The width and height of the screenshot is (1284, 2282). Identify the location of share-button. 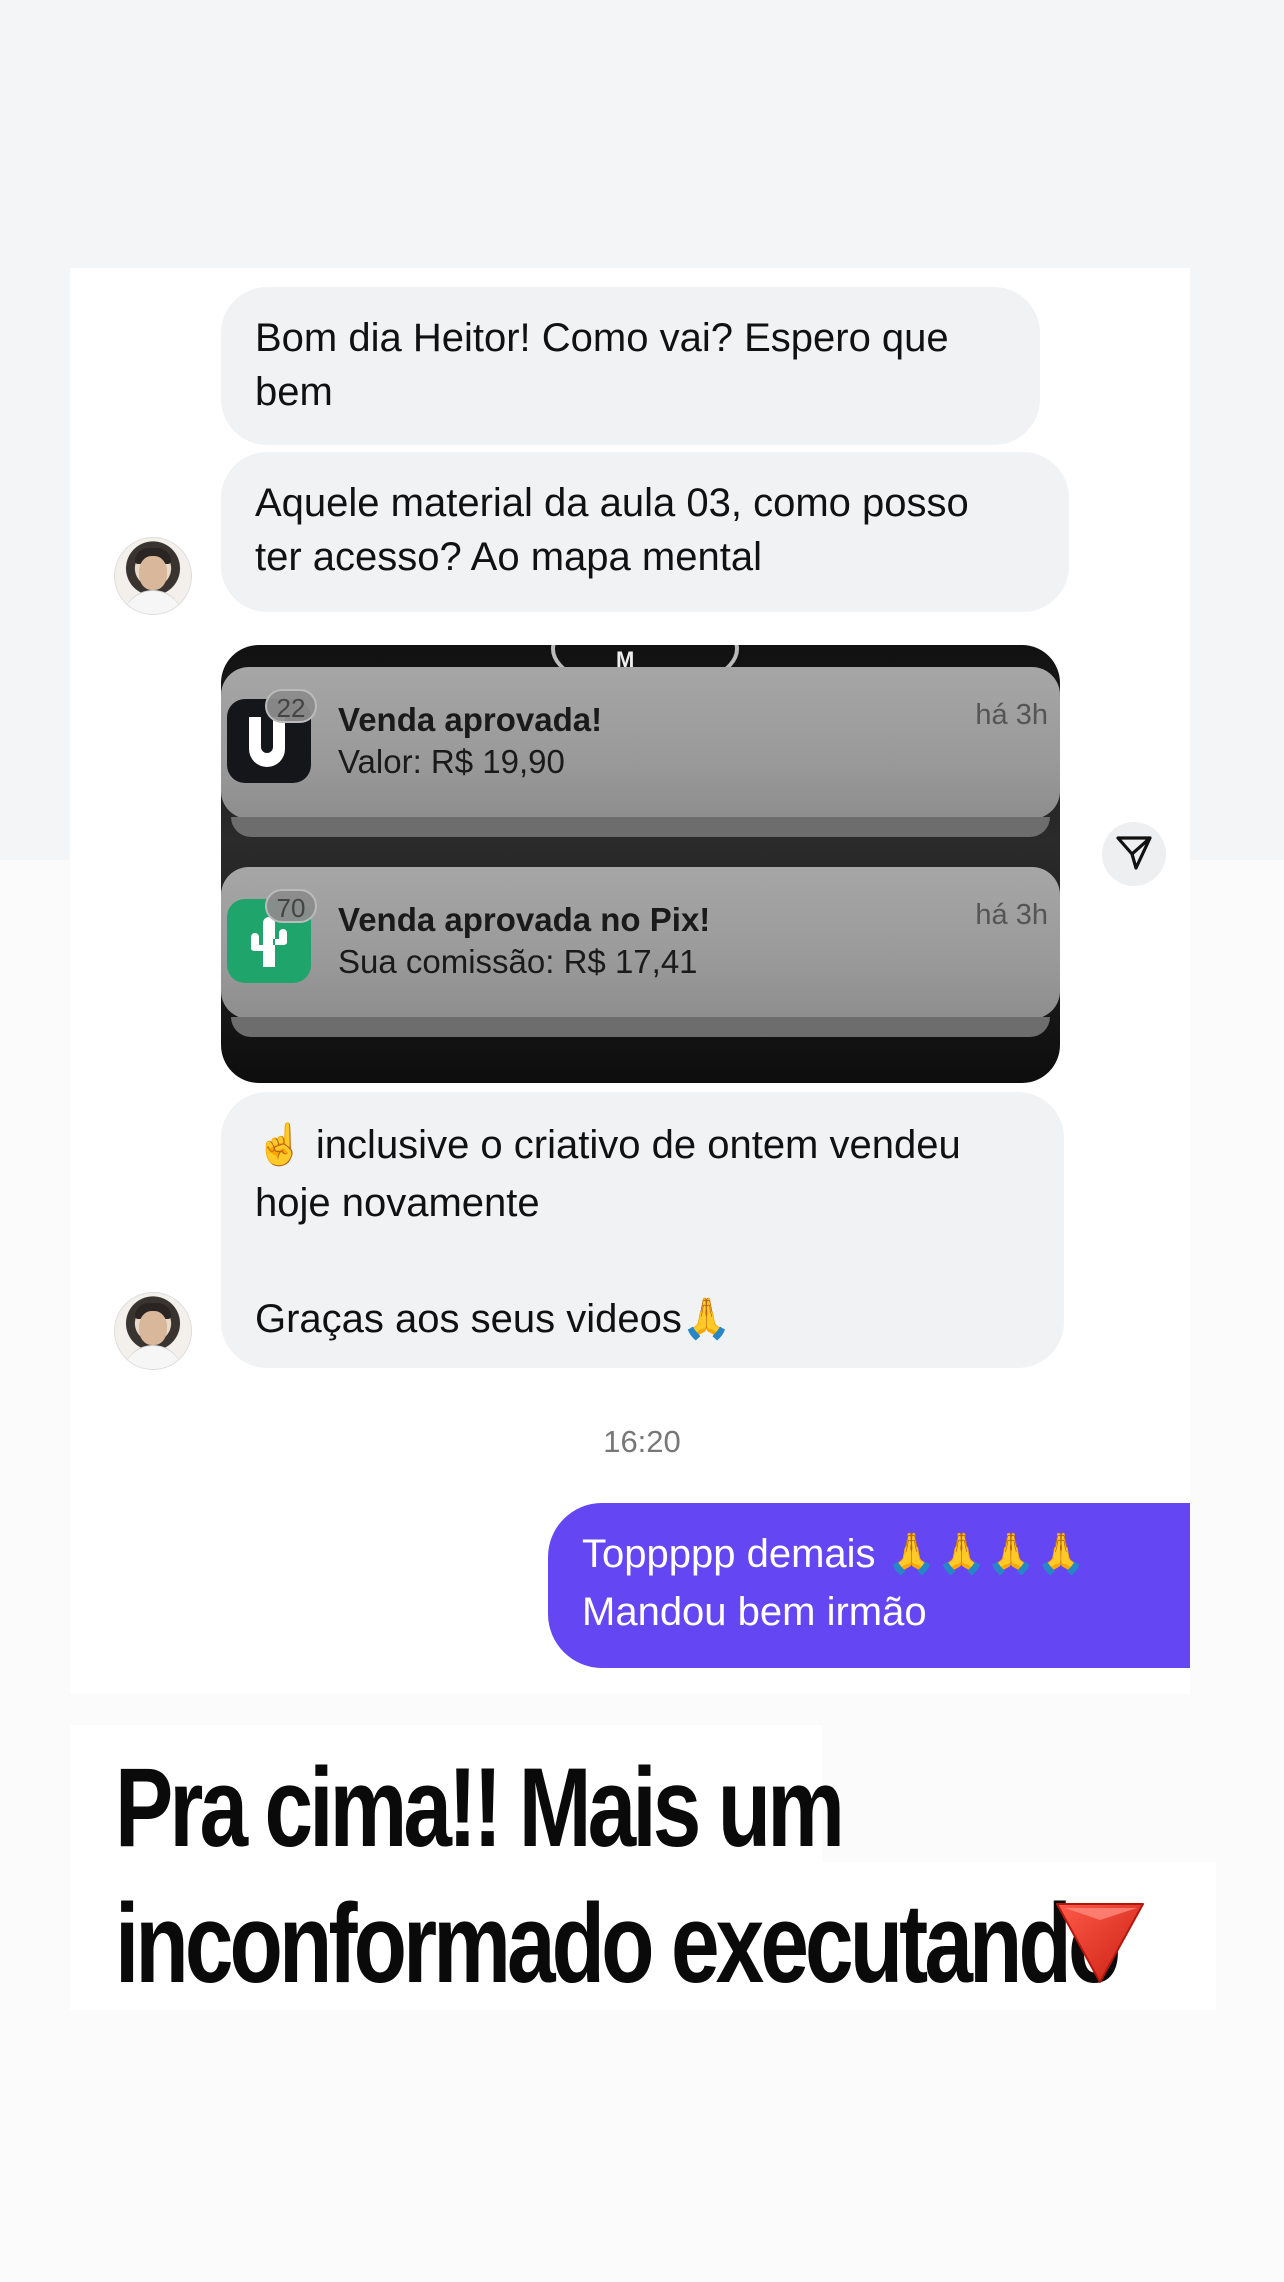
(1134, 854).